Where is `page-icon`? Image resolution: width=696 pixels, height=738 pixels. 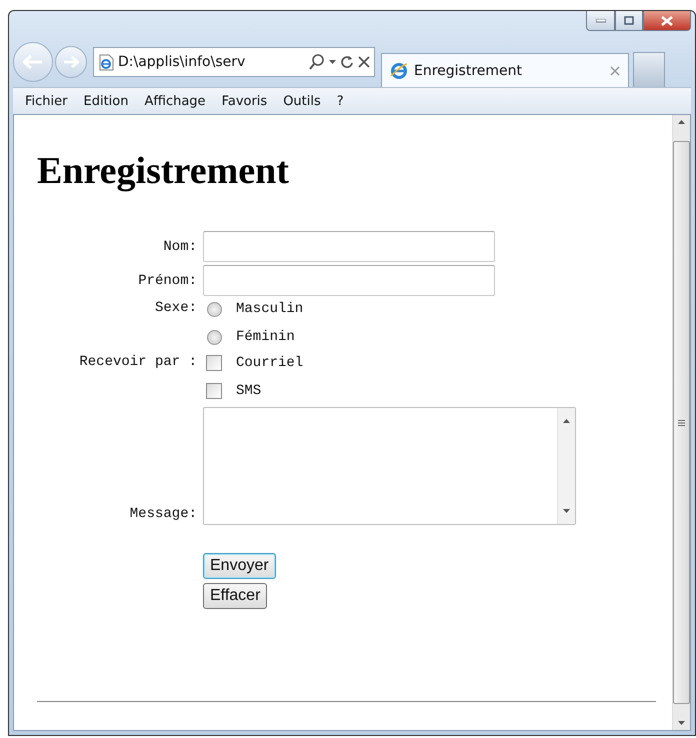 page-icon is located at coordinates (106, 62).